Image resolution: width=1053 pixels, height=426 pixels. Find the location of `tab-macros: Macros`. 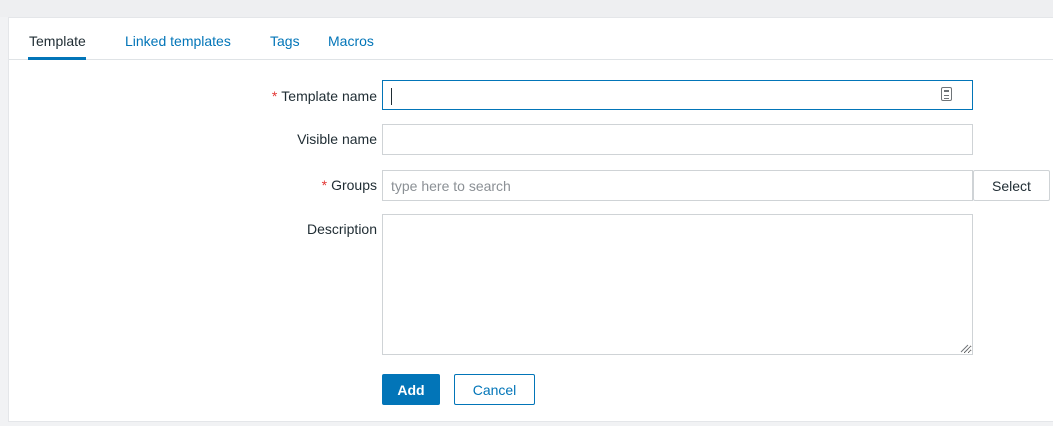

tab-macros: Macros is located at coordinates (350, 46).